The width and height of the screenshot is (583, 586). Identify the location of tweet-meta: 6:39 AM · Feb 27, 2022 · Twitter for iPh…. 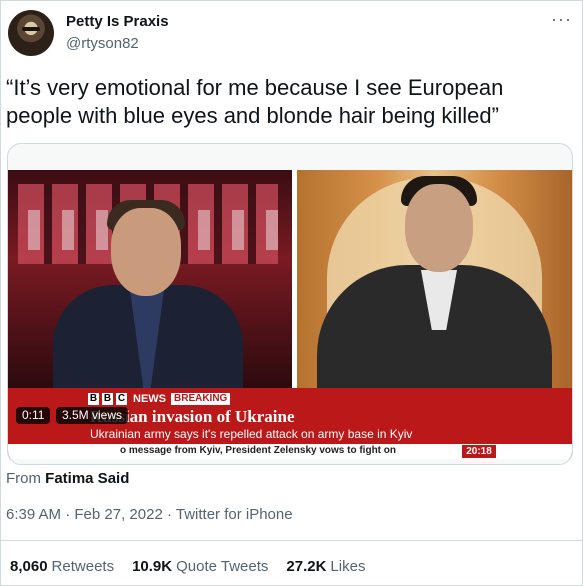
(149, 514).